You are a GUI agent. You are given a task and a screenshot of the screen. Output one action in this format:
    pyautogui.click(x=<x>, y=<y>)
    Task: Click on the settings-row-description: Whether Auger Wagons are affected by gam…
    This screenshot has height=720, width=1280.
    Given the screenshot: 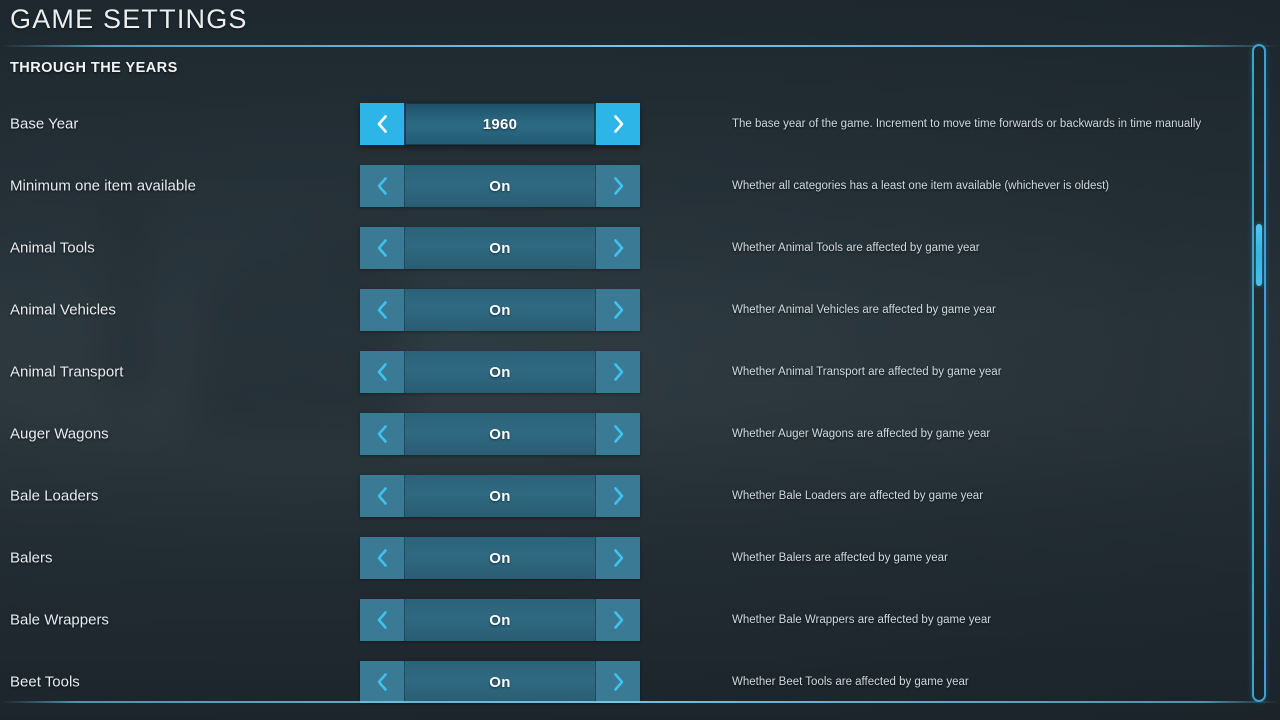 What is the action you would take?
    pyautogui.click(x=861, y=434)
    